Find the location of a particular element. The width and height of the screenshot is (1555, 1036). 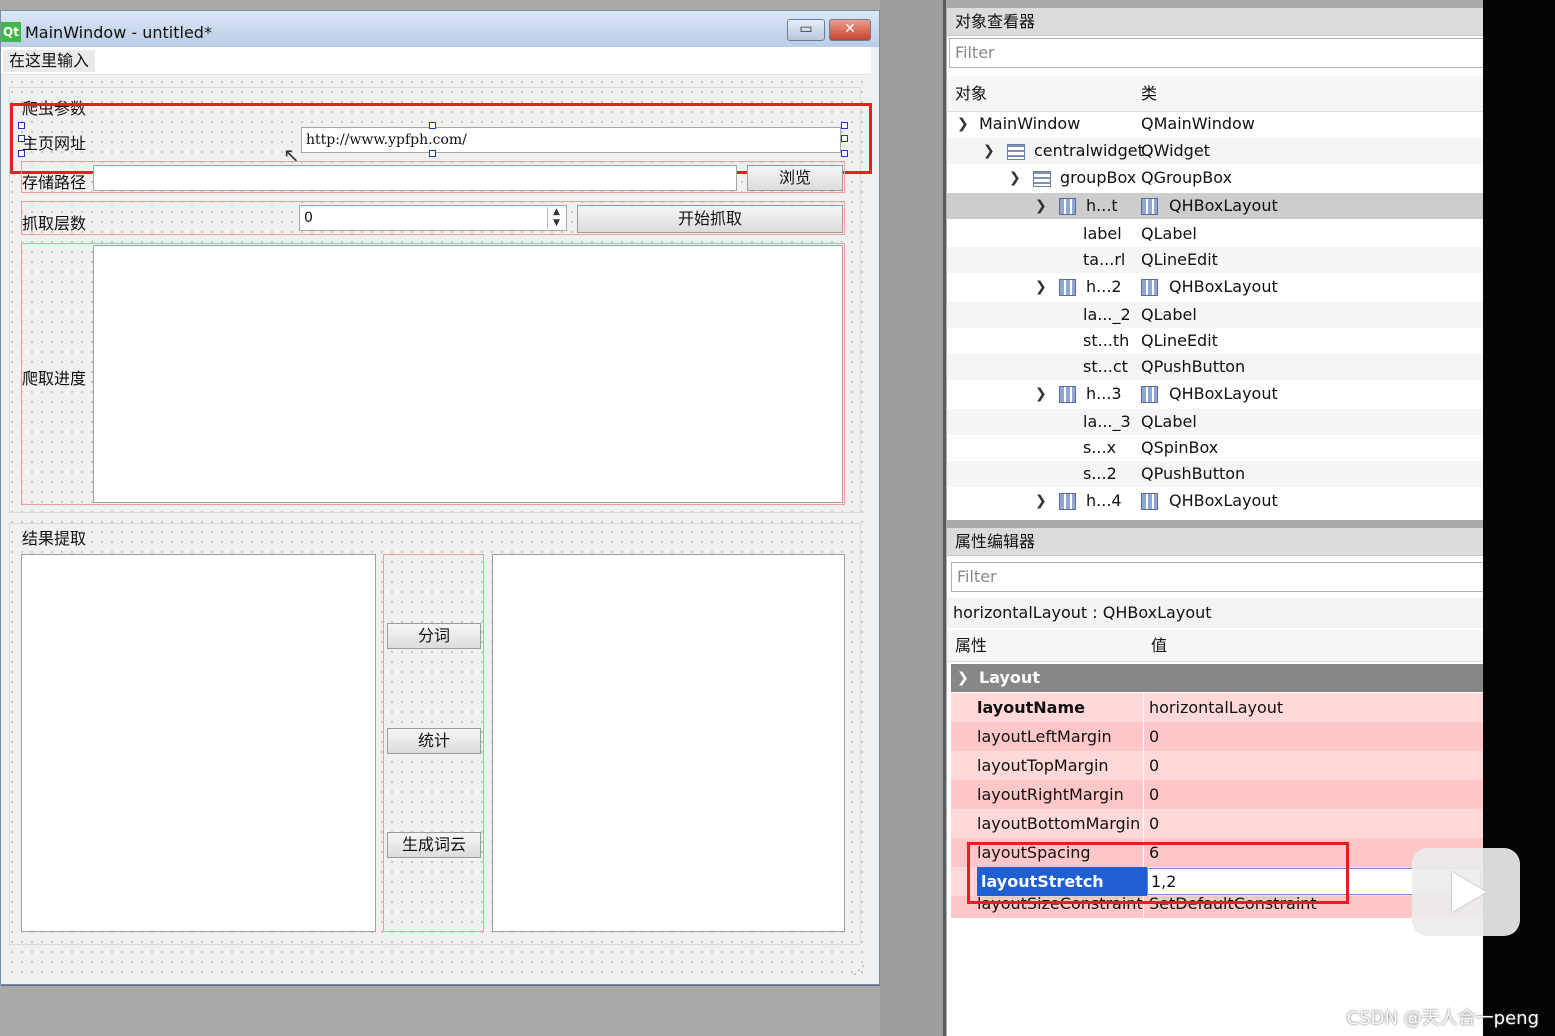

tree-row: ❯ MainWindow QMainWindow is located at coordinates (1215, 124).